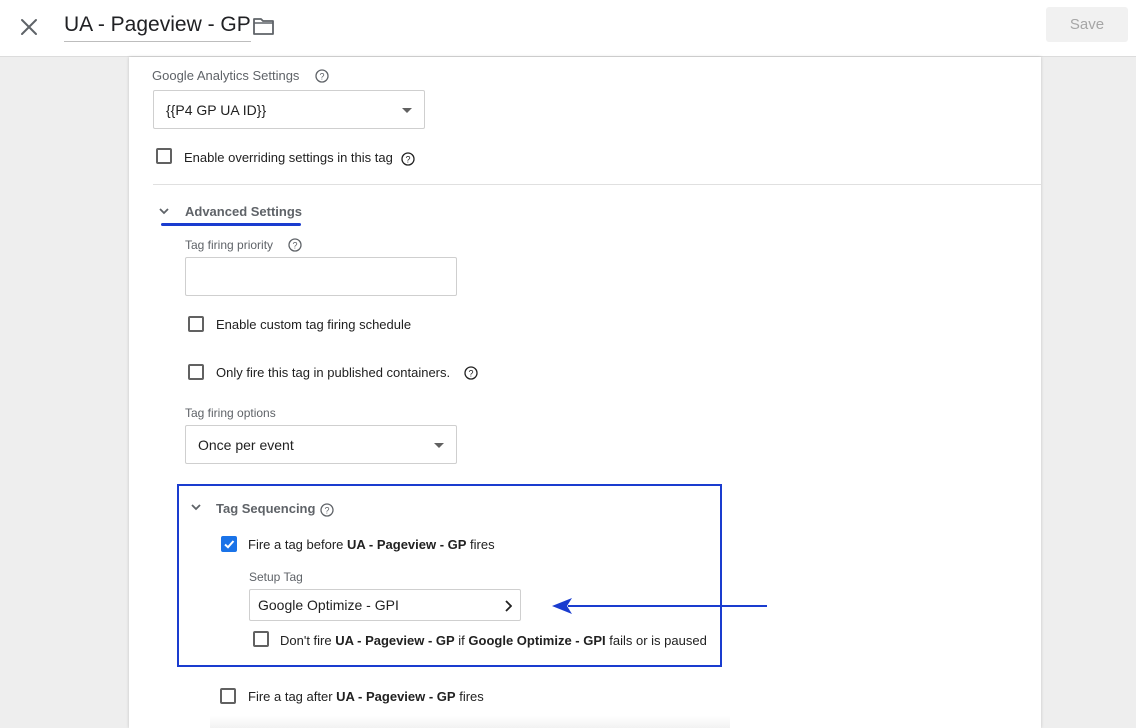  I want to click on section-divider, so click(597, 184).